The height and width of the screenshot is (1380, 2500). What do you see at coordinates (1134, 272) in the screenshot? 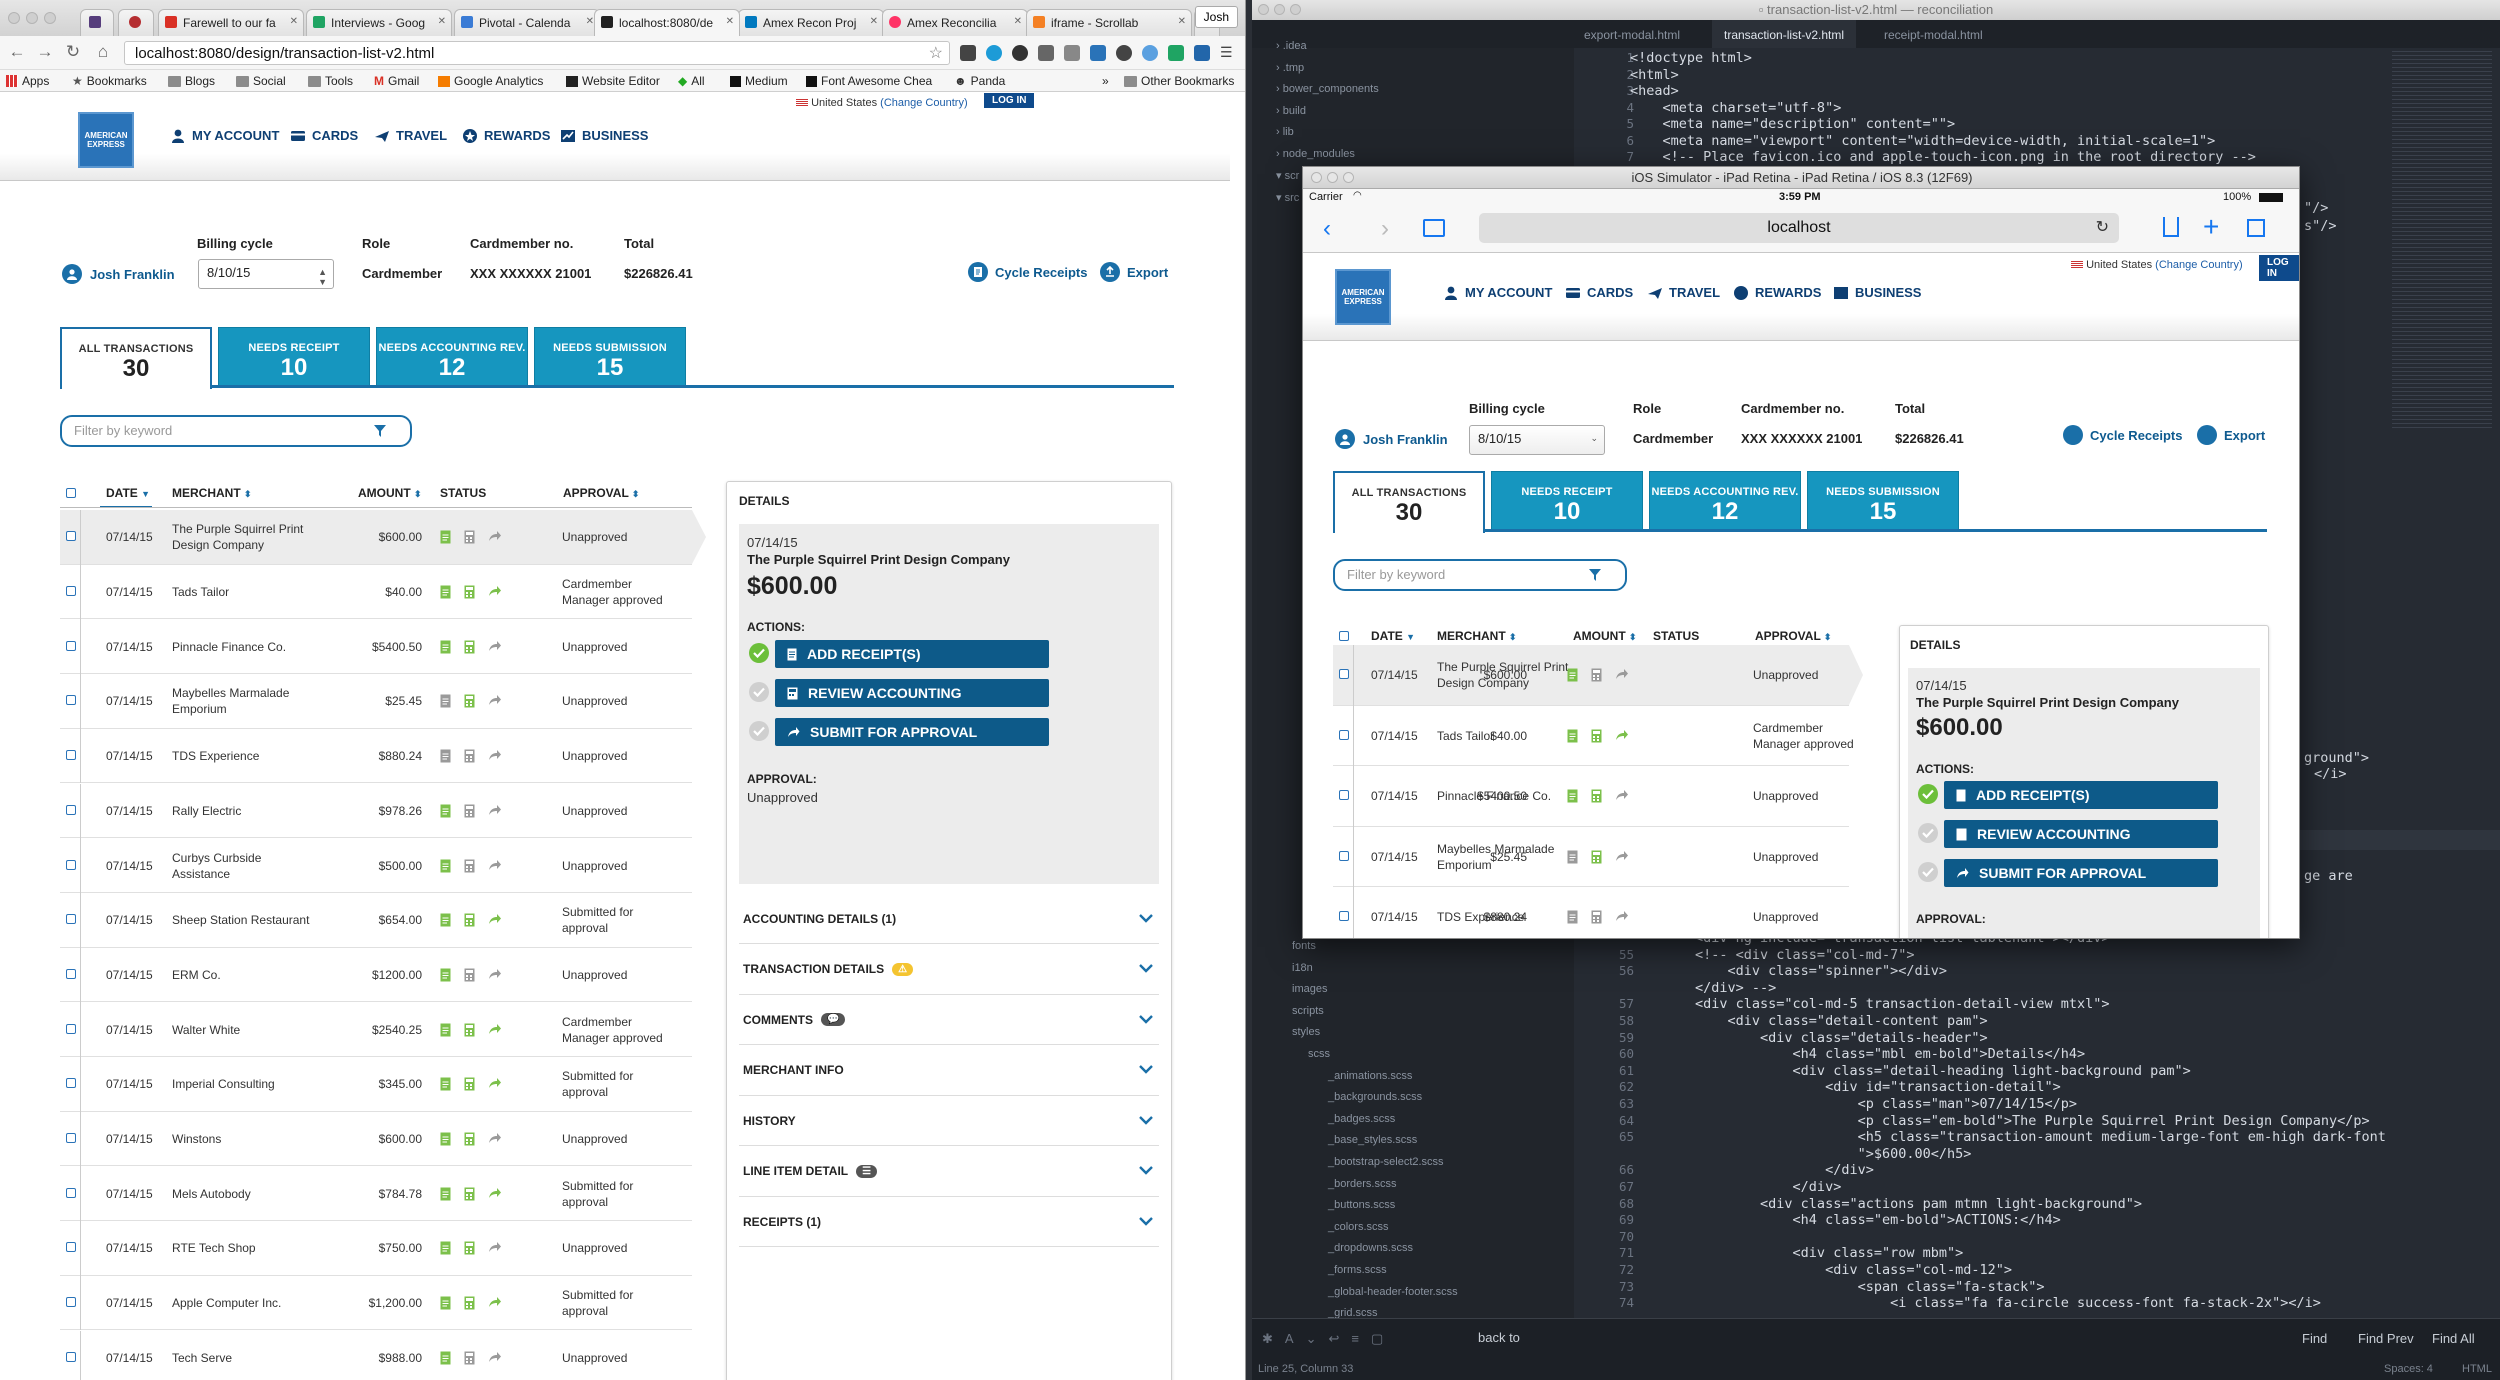
I see `export-button: Export` at bounding box center [1134, 272].